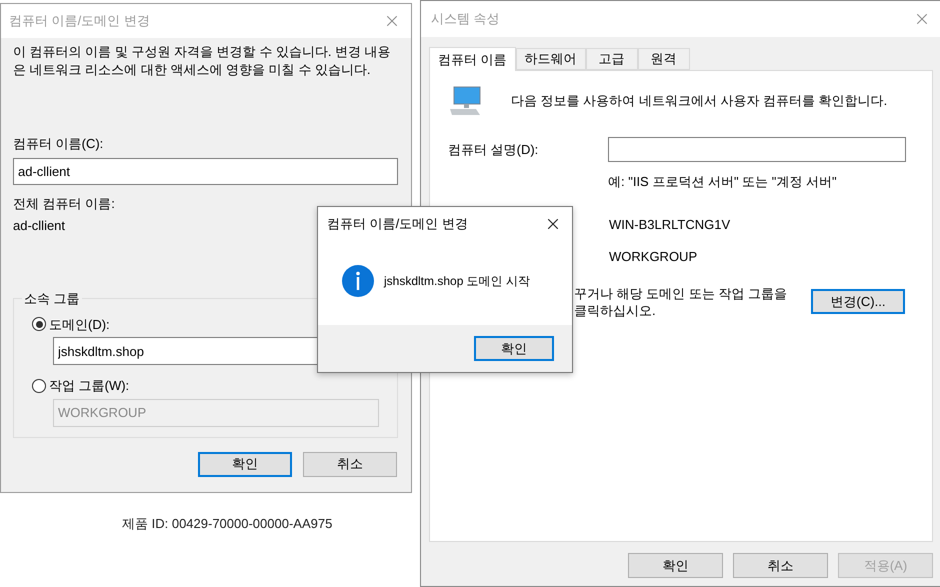 This screenshot has width=940, height=587. Describe the element at coordinates (79, 325) in the screenshot. I see `radio-label: 도메인(D):` at that location.